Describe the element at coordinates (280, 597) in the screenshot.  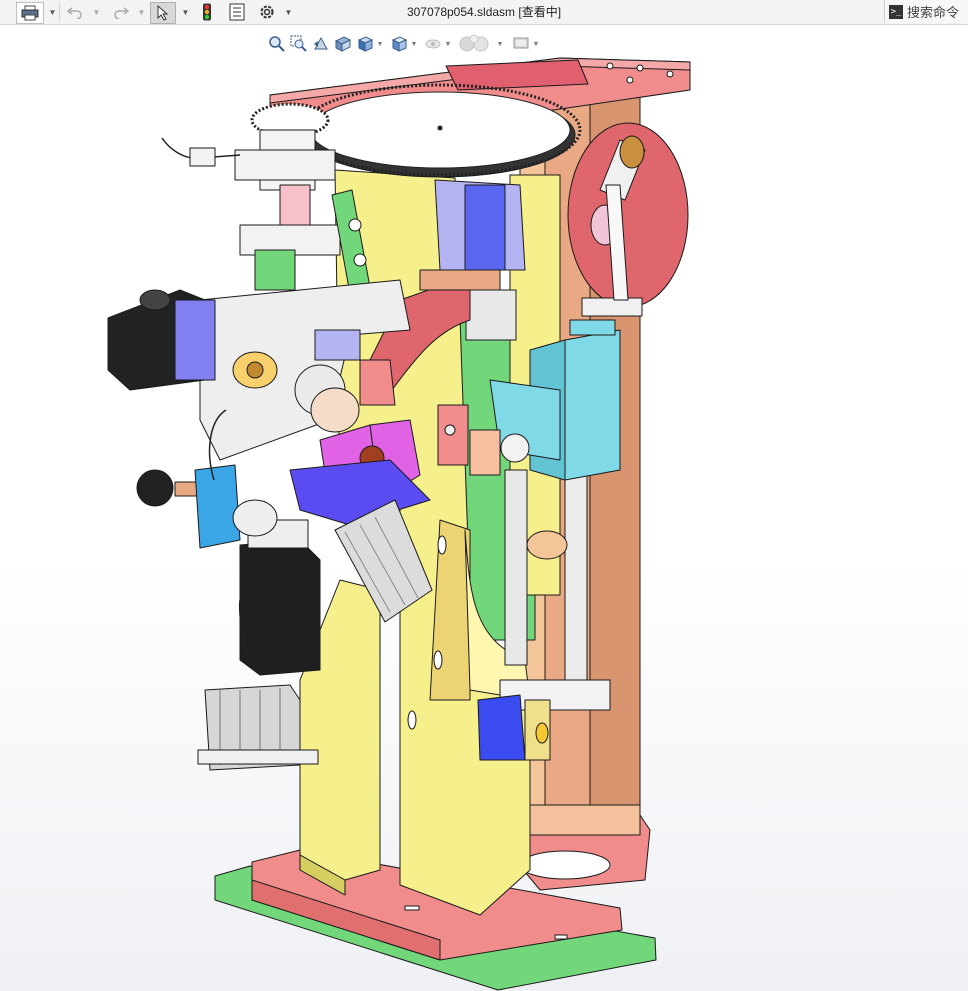
I see `servo-motor-lower` at that location.